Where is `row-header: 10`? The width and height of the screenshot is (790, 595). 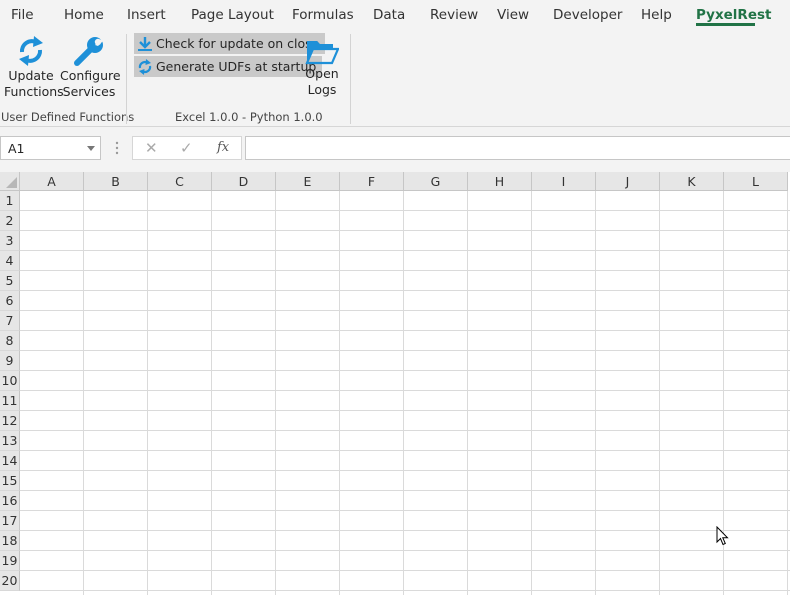 row-header: 10 is located at coordinates (10, 381).